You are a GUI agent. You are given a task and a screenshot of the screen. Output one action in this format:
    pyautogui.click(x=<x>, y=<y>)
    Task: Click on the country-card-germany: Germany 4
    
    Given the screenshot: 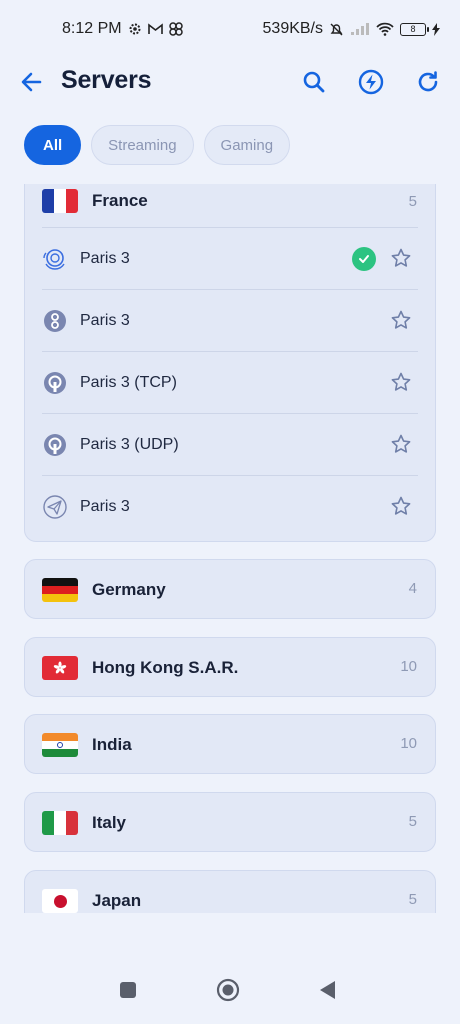 What is the action you would take?
    pyautogui.click(x=230, y=589)
    